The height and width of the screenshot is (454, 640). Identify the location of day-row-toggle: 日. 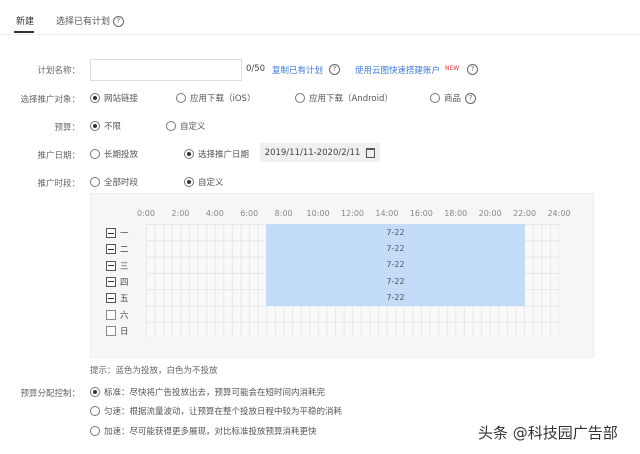
(117, 331).